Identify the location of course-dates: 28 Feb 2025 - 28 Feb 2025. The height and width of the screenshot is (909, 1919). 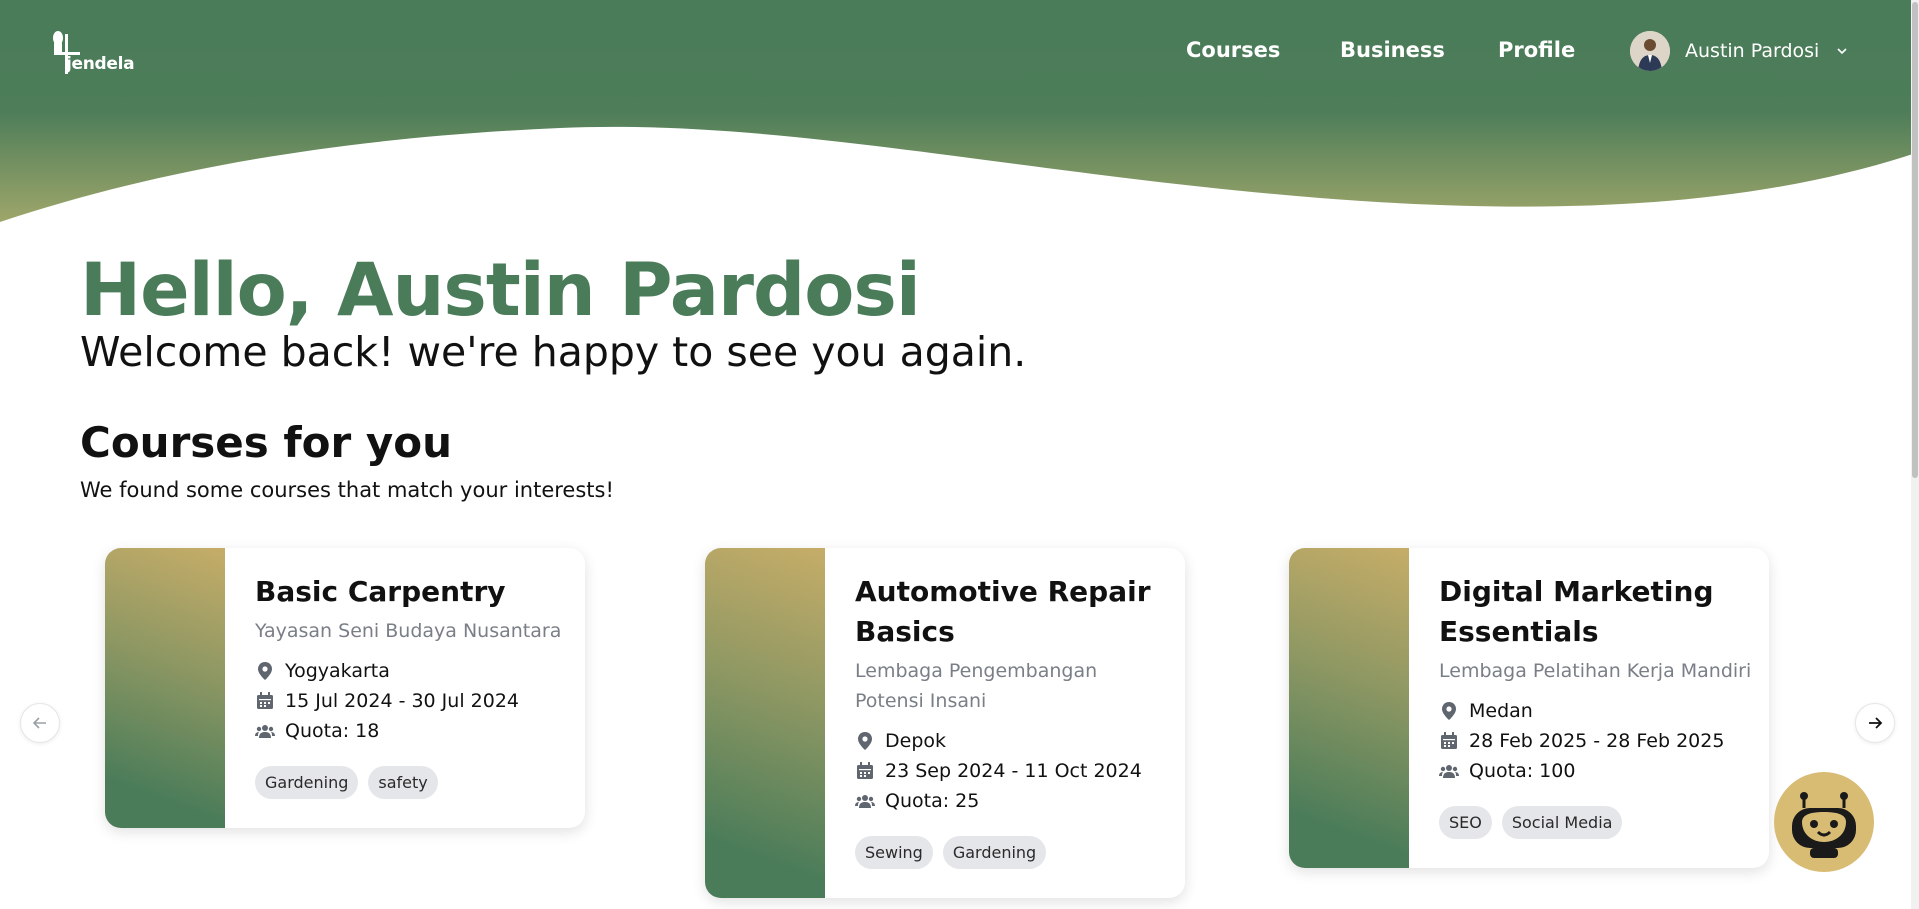
(1597, 741).